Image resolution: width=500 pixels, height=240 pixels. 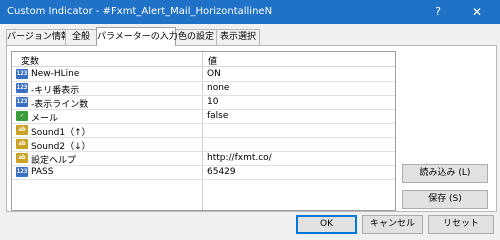 What do you see at coordinates (203, 173) in the screenshot?
I see `parameter-row: 123 PASS 65429` at bounding box center [203, 173].